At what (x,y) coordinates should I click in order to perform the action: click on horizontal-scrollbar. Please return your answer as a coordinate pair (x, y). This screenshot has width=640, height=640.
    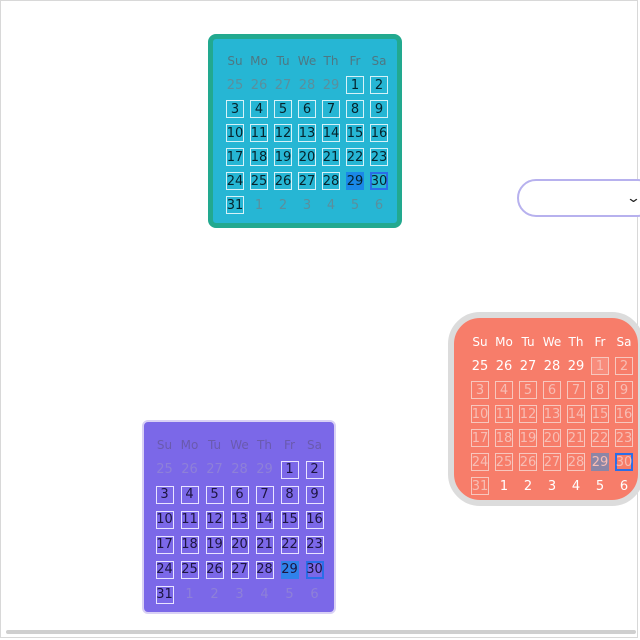
    Looking at the image, I should click on (321, 632).